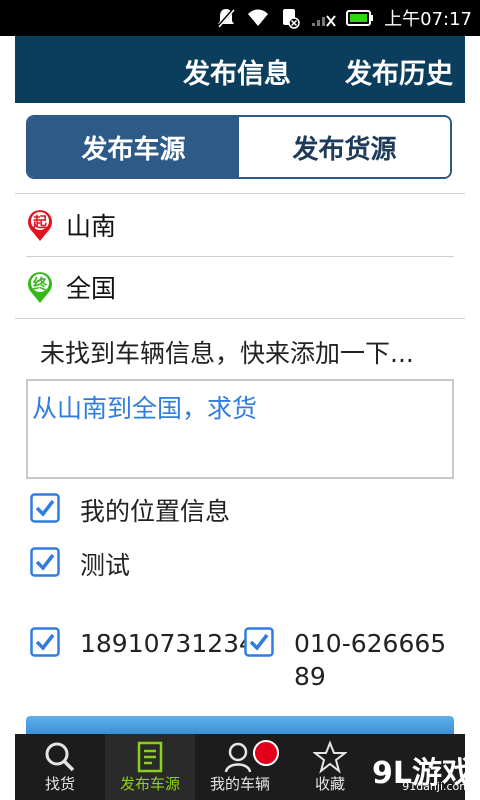  I want to click on star-icon, so click(330, 757).